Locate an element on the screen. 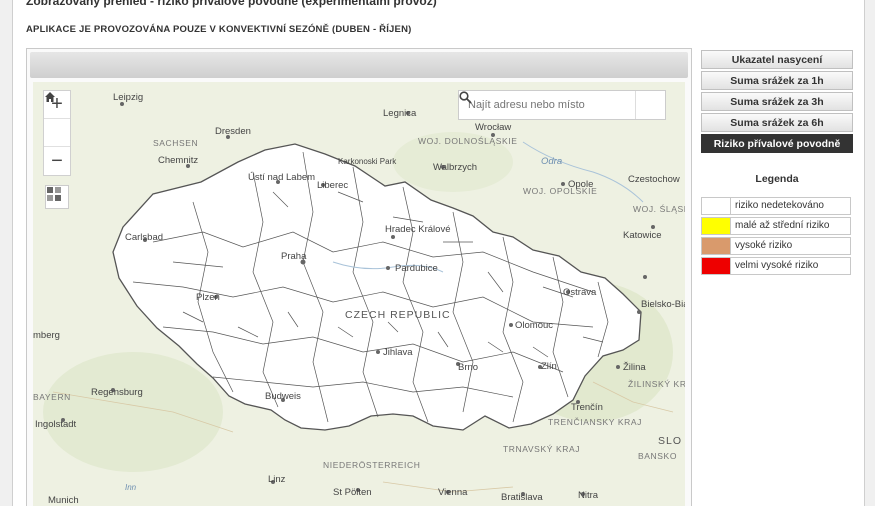  basemap-toggle-button is located at coordinates (57, 197).